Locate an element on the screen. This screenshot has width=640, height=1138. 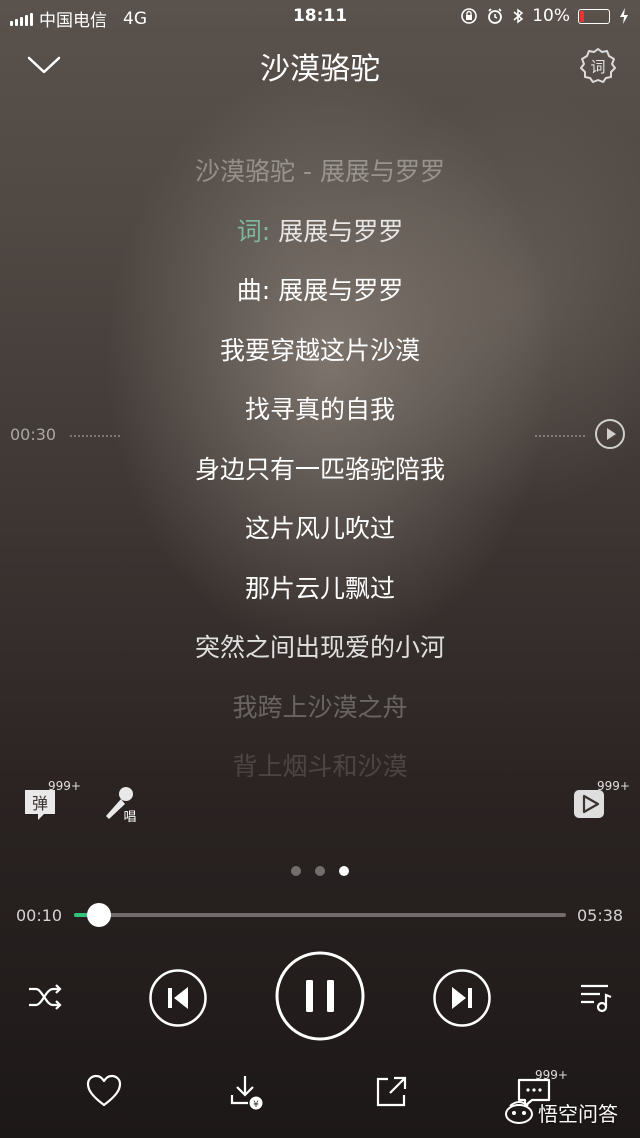
sing-button: 唱 is located at coordinates (122, 804).